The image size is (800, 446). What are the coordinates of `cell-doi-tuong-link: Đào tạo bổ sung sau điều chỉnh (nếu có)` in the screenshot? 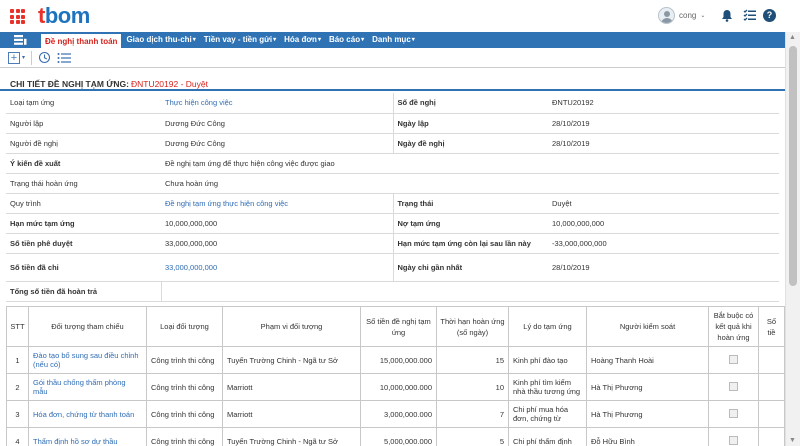 It's located at (87, 360).